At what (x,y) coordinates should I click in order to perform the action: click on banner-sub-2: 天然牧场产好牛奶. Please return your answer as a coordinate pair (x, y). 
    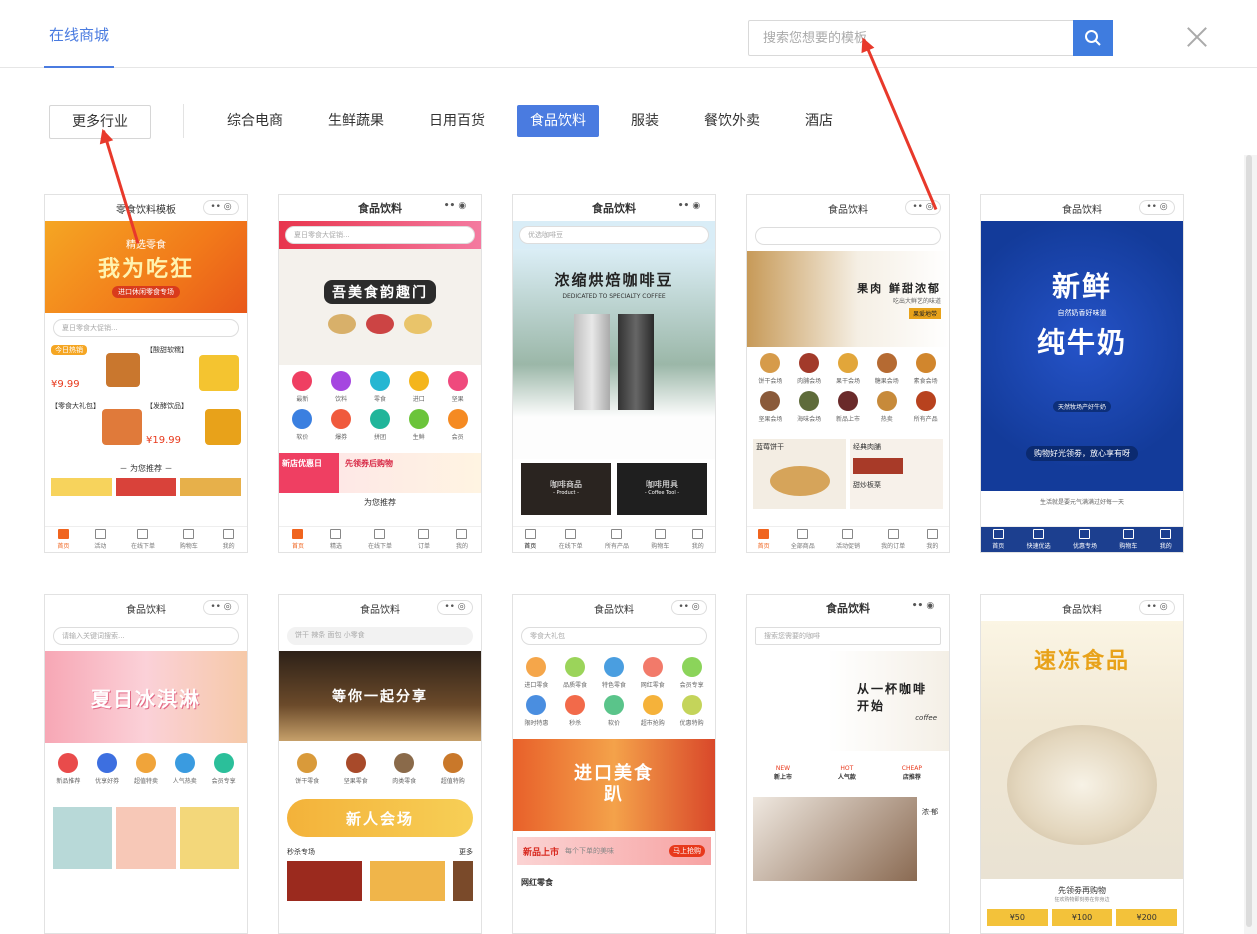
    Looking at the image, I should click on (1081, 406).